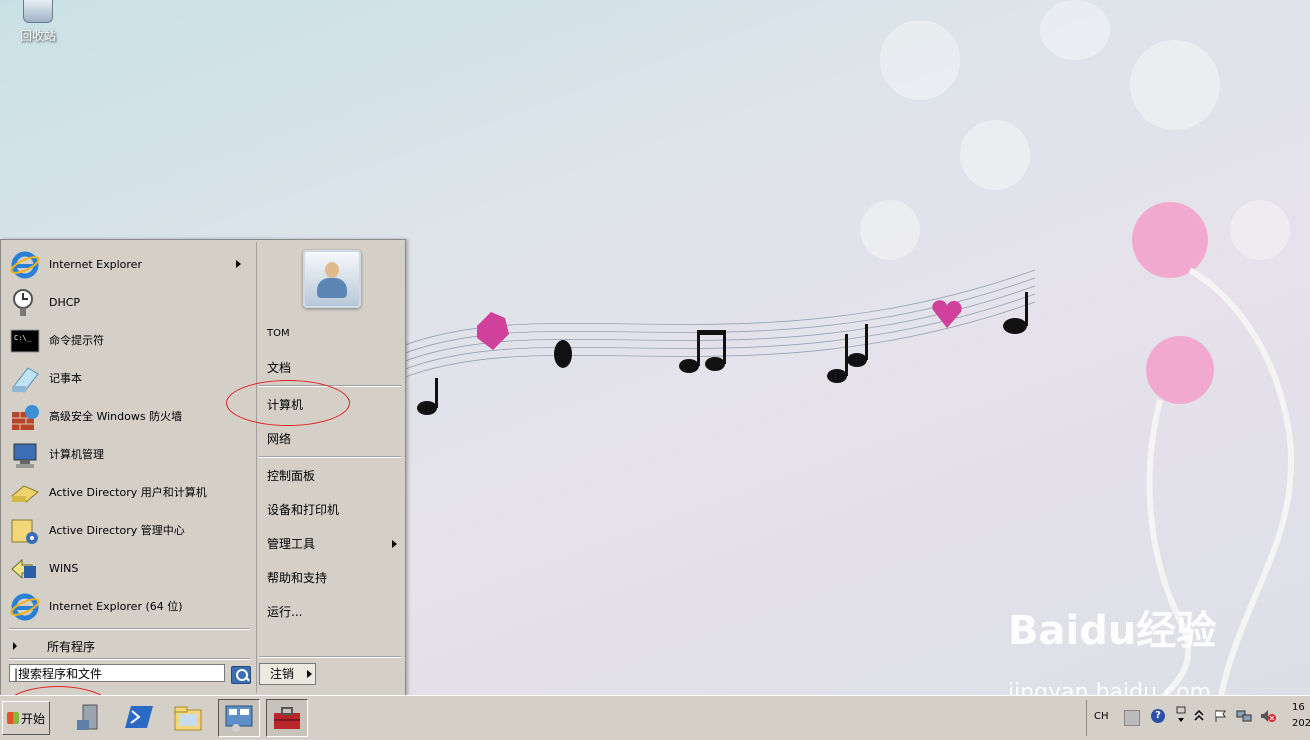  I want to click on shutdown-options-arrow, so click(309, 674).